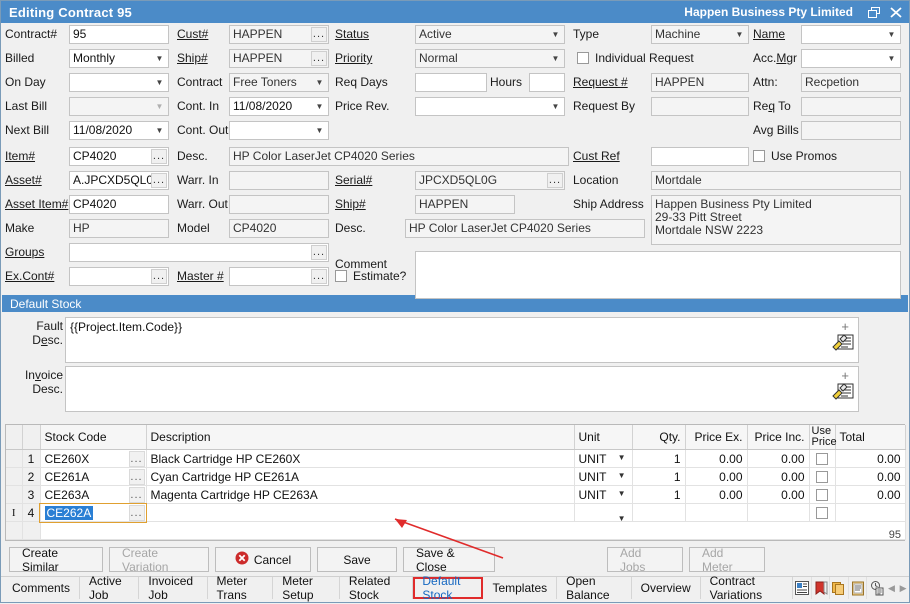 The height and width of the screenshot is (604, 910). Describe the element at coordinates (851, 130) in the screenshot. I see `avg-bills-input` at that location.